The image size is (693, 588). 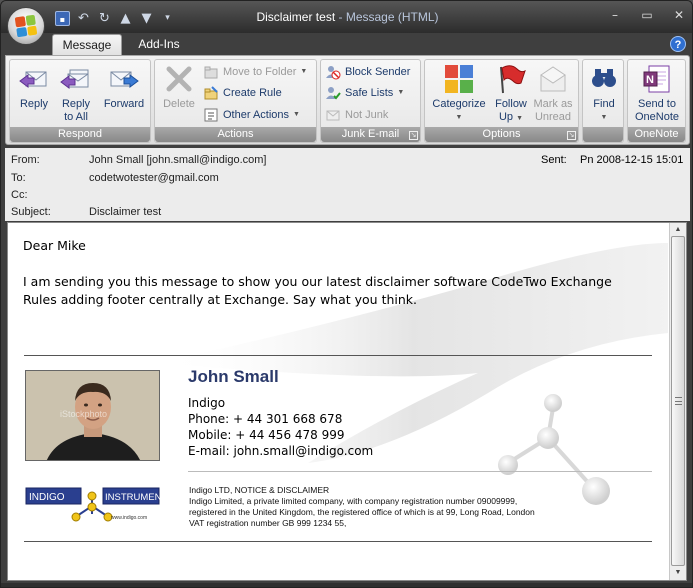 I want to click on safe-lists-icon, so click(x=333, y=93).